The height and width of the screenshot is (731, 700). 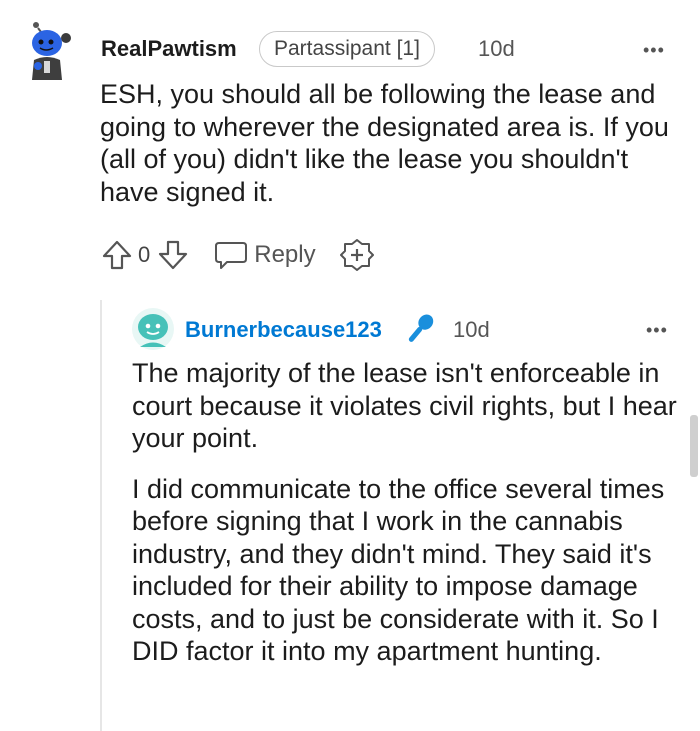 I want to click on reply-button: Reply, so click(x=265, y=255).